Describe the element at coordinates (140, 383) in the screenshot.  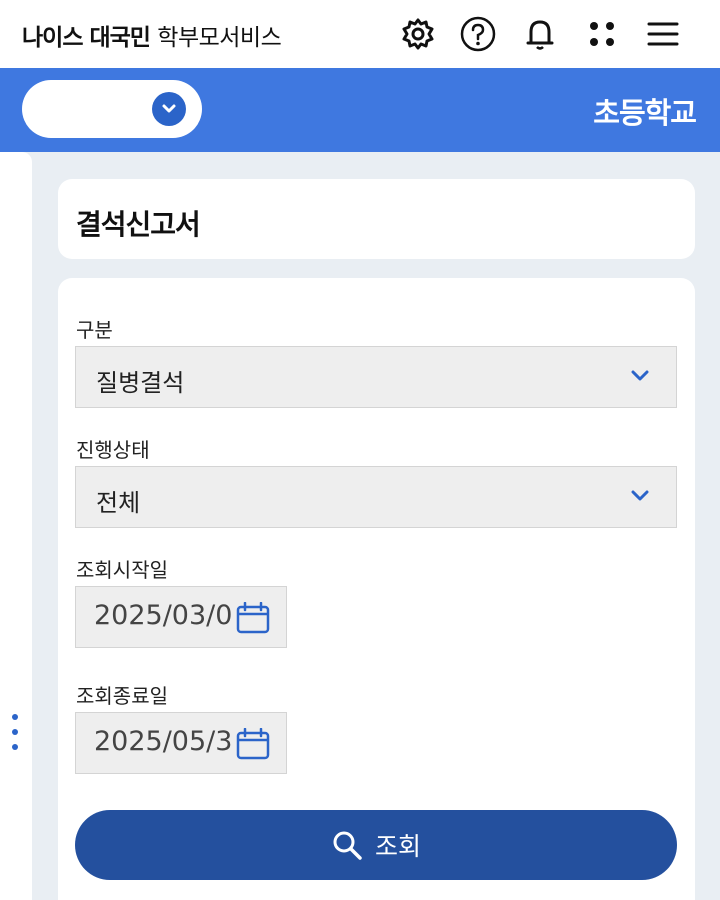
I see `category-value: 질병결석` at that location.